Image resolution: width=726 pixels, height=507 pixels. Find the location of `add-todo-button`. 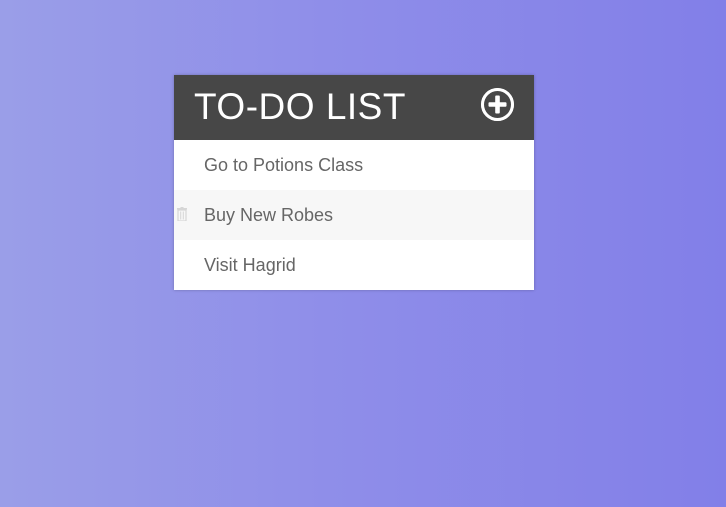

add-todo-button is located at coordinates (497, 104).